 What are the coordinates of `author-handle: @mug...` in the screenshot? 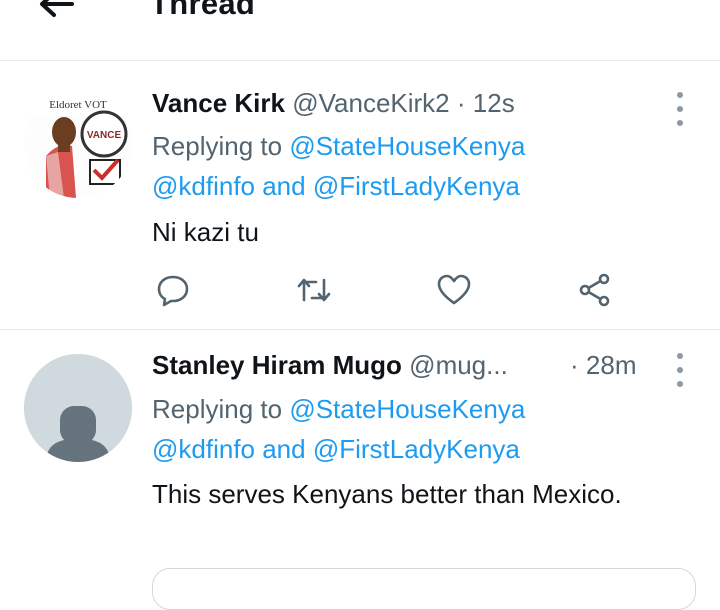 It's located at (458, 365).